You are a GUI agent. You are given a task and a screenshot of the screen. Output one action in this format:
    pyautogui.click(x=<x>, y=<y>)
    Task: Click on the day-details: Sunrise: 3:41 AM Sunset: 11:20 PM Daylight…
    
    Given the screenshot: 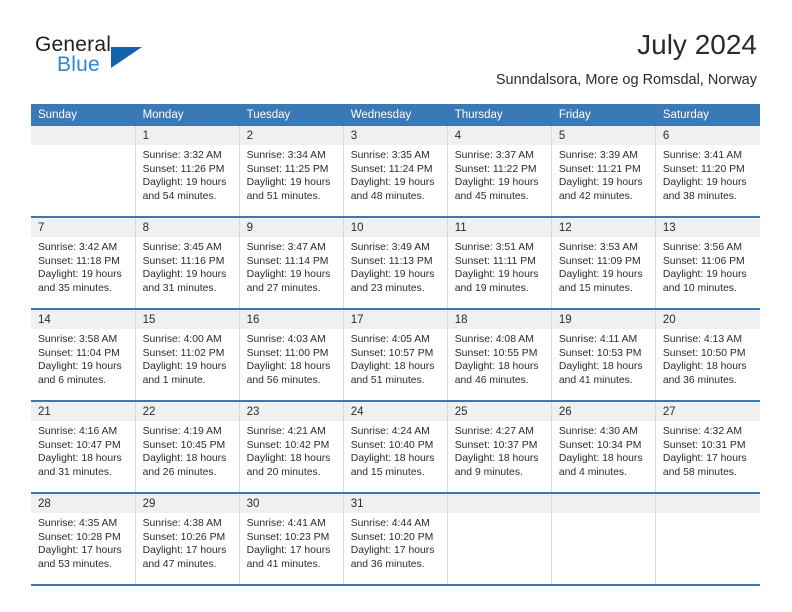 What is the action you would take?
    pyautogui.click(x=708, y=174)
    